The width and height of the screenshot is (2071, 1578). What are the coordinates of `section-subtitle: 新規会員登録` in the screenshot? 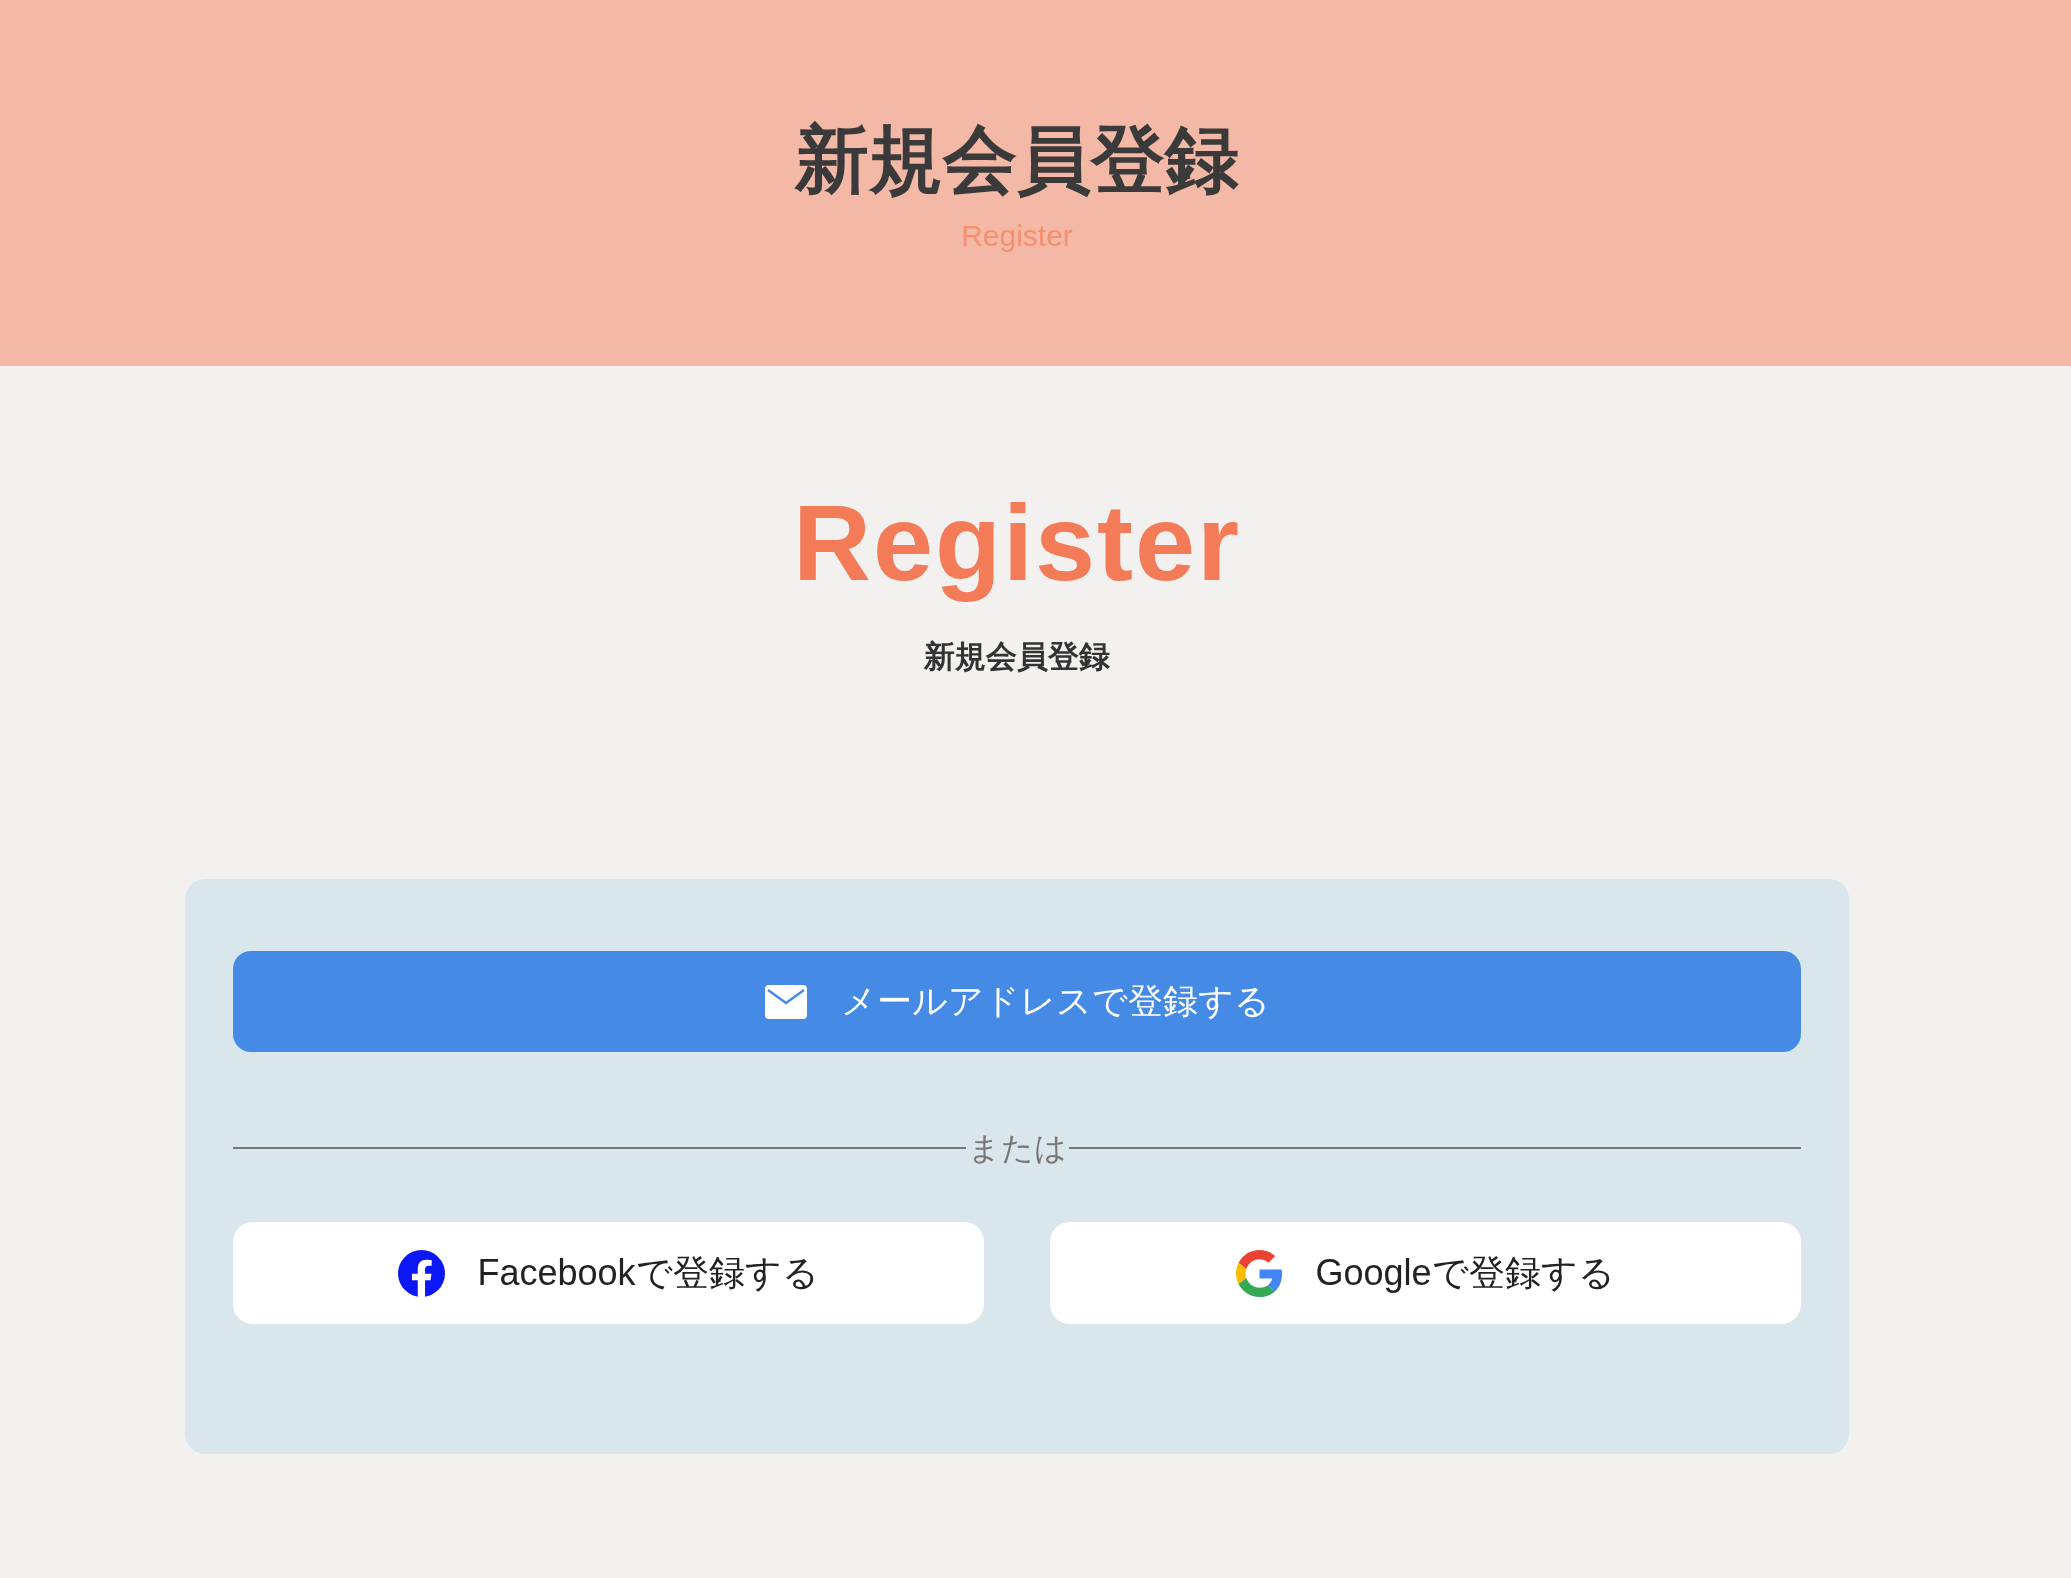 It's located at (1017, 657).